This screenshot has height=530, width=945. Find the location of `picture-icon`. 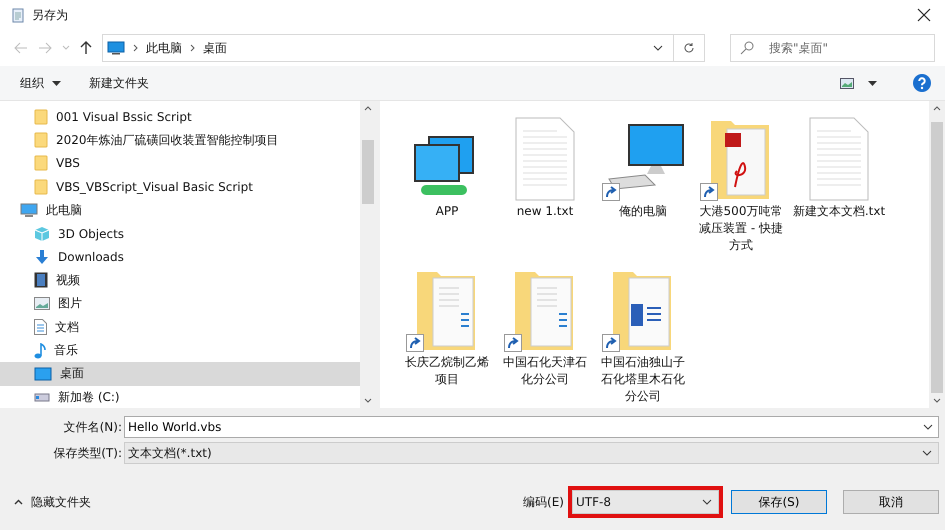

picture-icon is located at coordinates (42, 303).